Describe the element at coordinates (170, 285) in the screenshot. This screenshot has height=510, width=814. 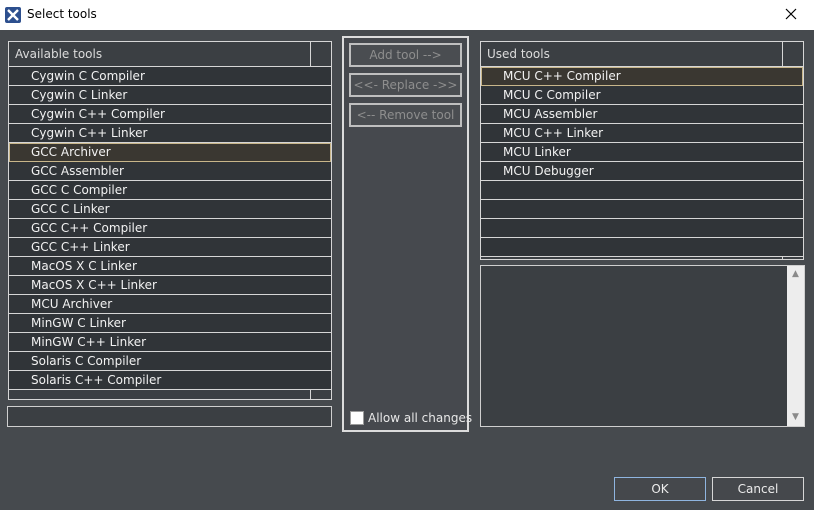
I see `available-tool-row: MacOS X C++ Linker` at that location.